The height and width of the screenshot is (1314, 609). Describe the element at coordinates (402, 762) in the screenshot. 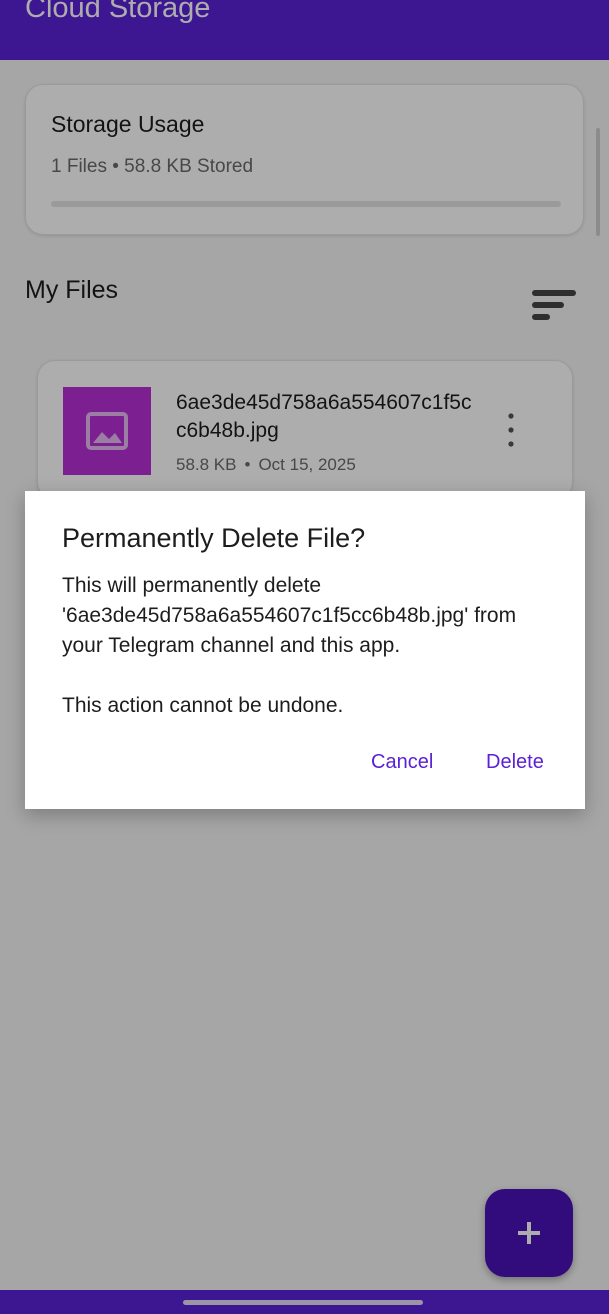

I see `cancel-button: Cancel` at that location.